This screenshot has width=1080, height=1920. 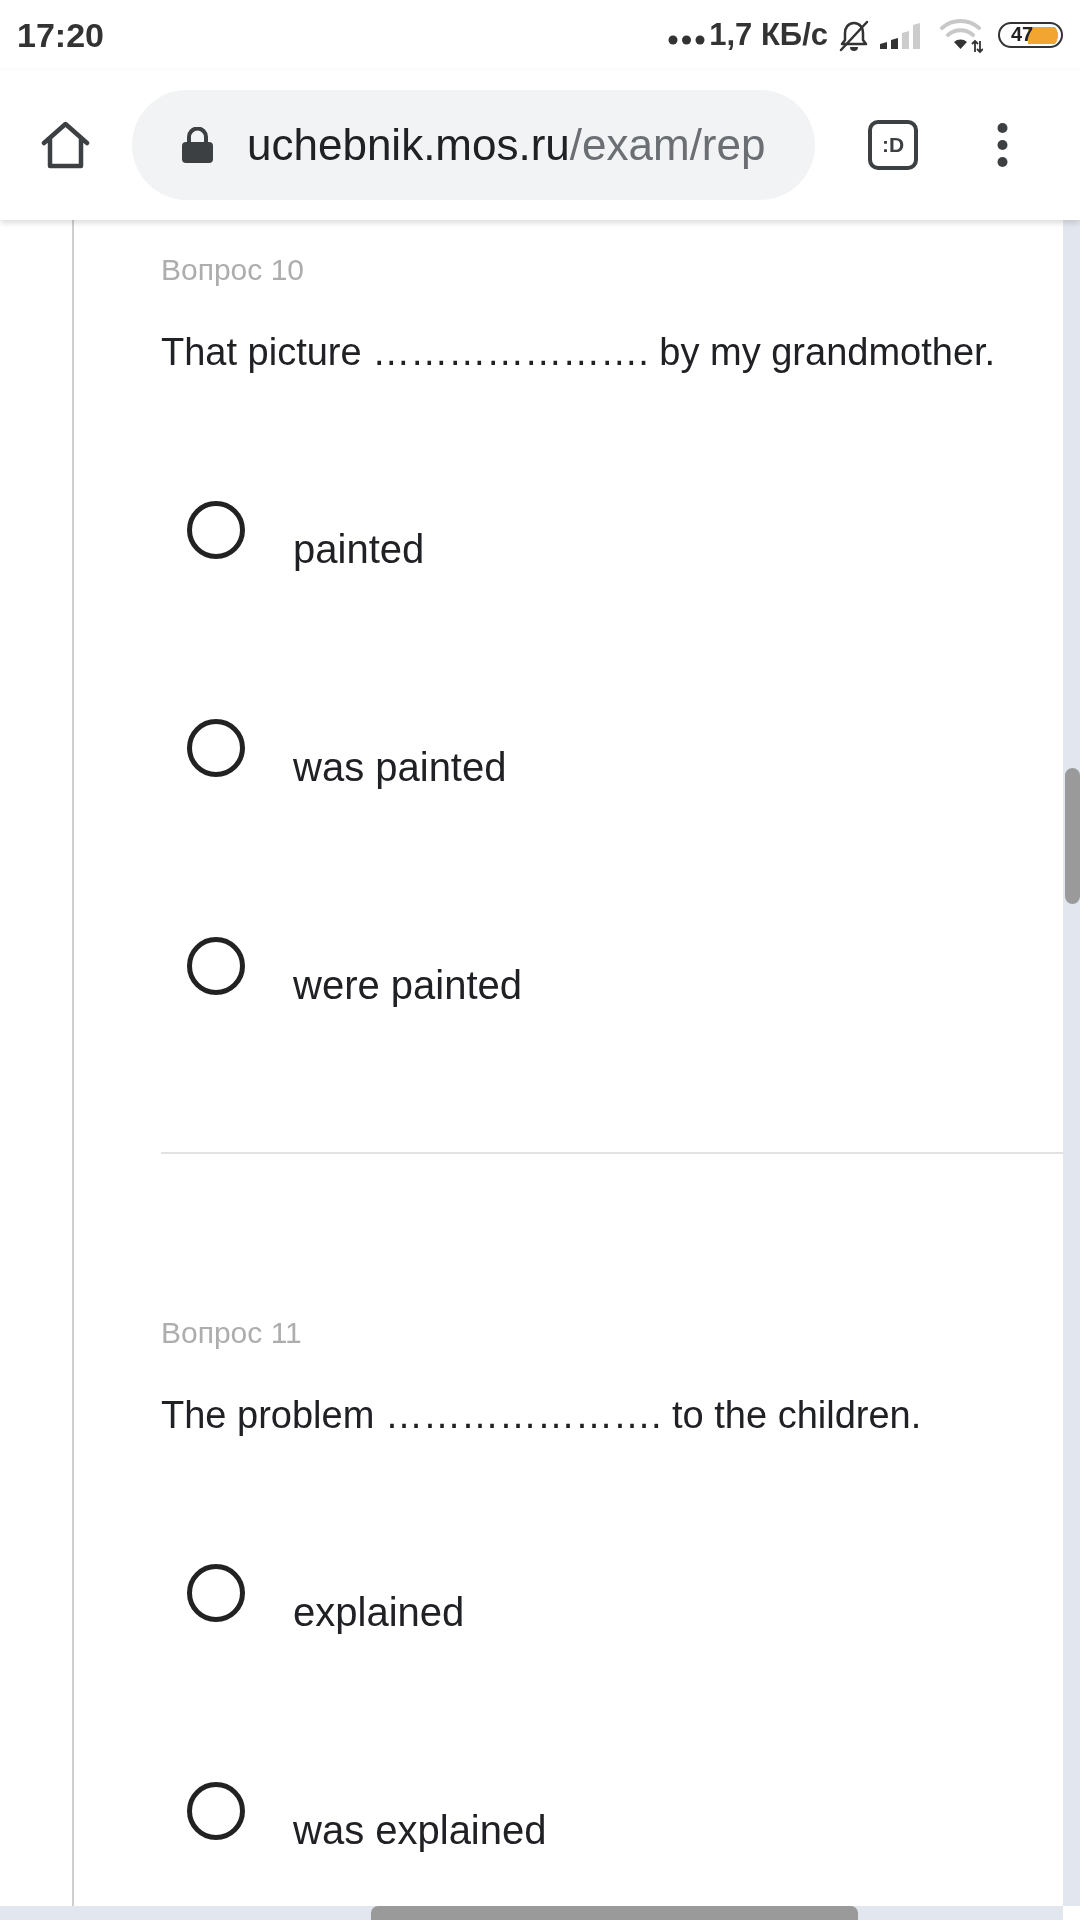 What do you see at coordinates (379, 1612) in the screenshot?
I see `option-label: explained` at bounding box center [379, 1612].